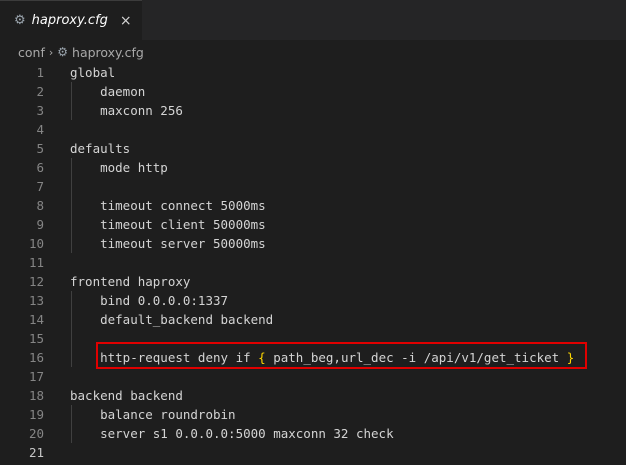 The image size is (626, 465). I want to click on line-text: backend backend, so click(126, 395).